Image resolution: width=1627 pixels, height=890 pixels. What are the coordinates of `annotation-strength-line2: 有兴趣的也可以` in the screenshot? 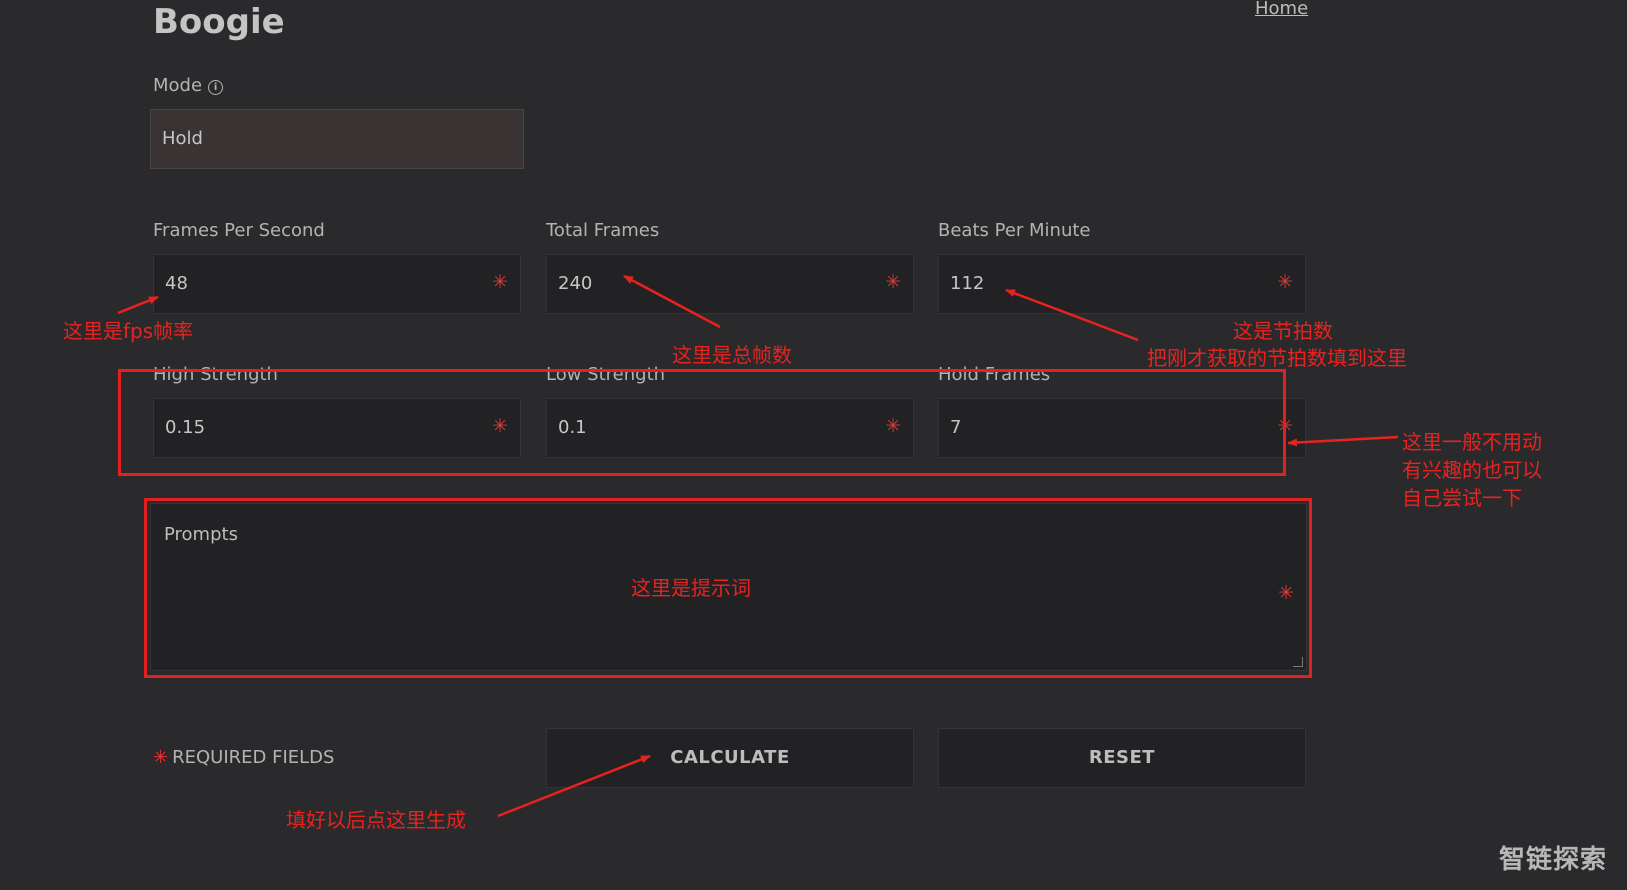 It's located at (1472, 470).